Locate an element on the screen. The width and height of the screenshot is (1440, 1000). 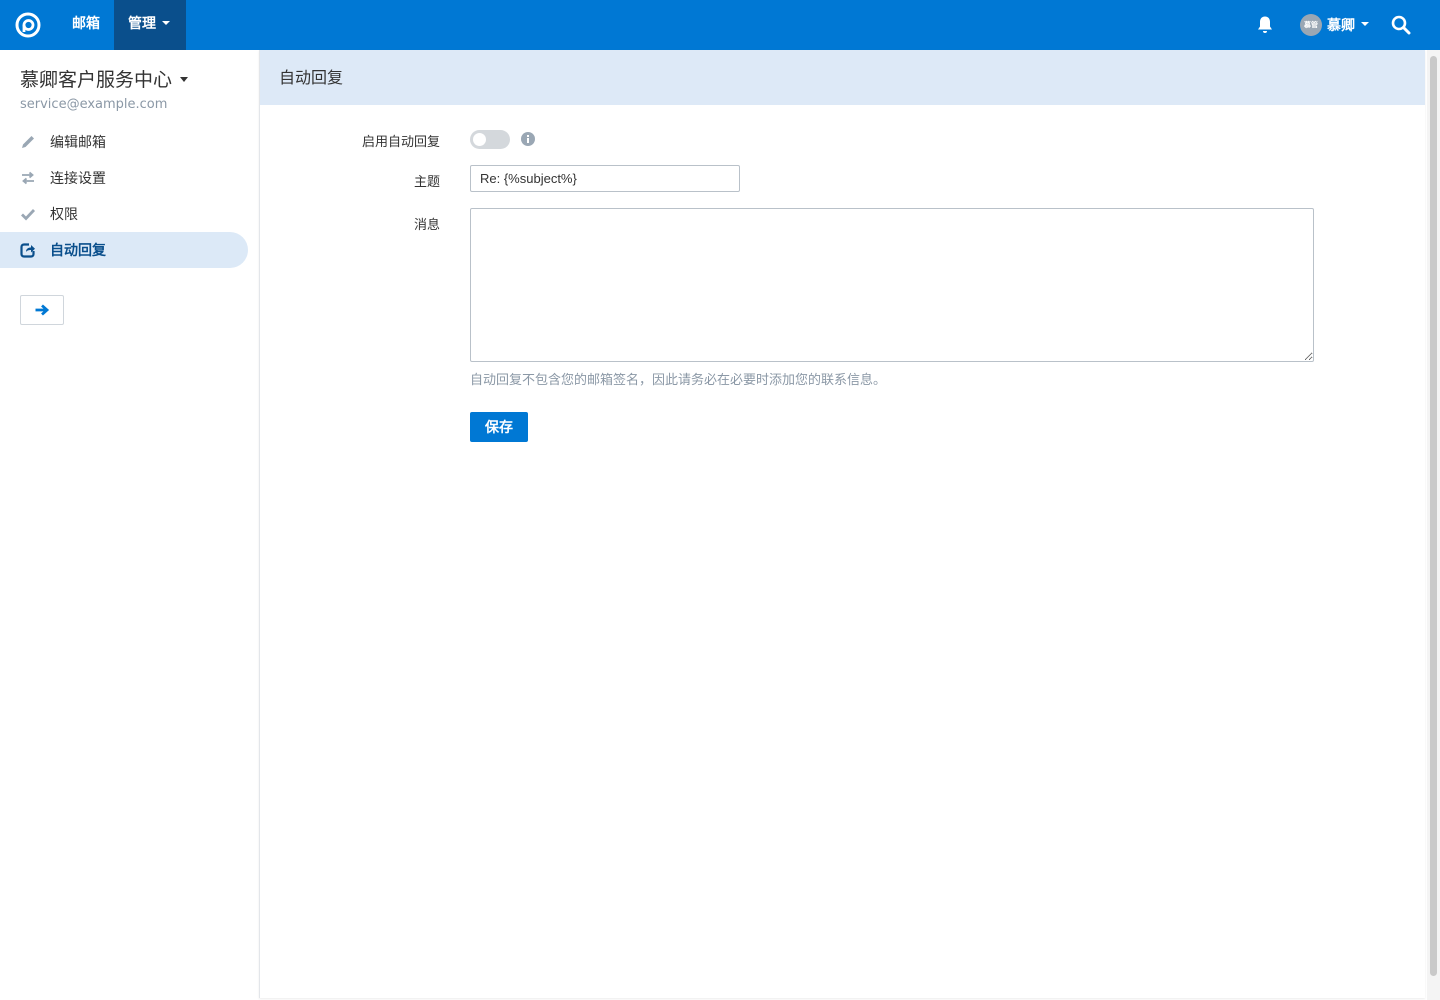
avatar: 慕管 is located at coordinates (1311, 25).